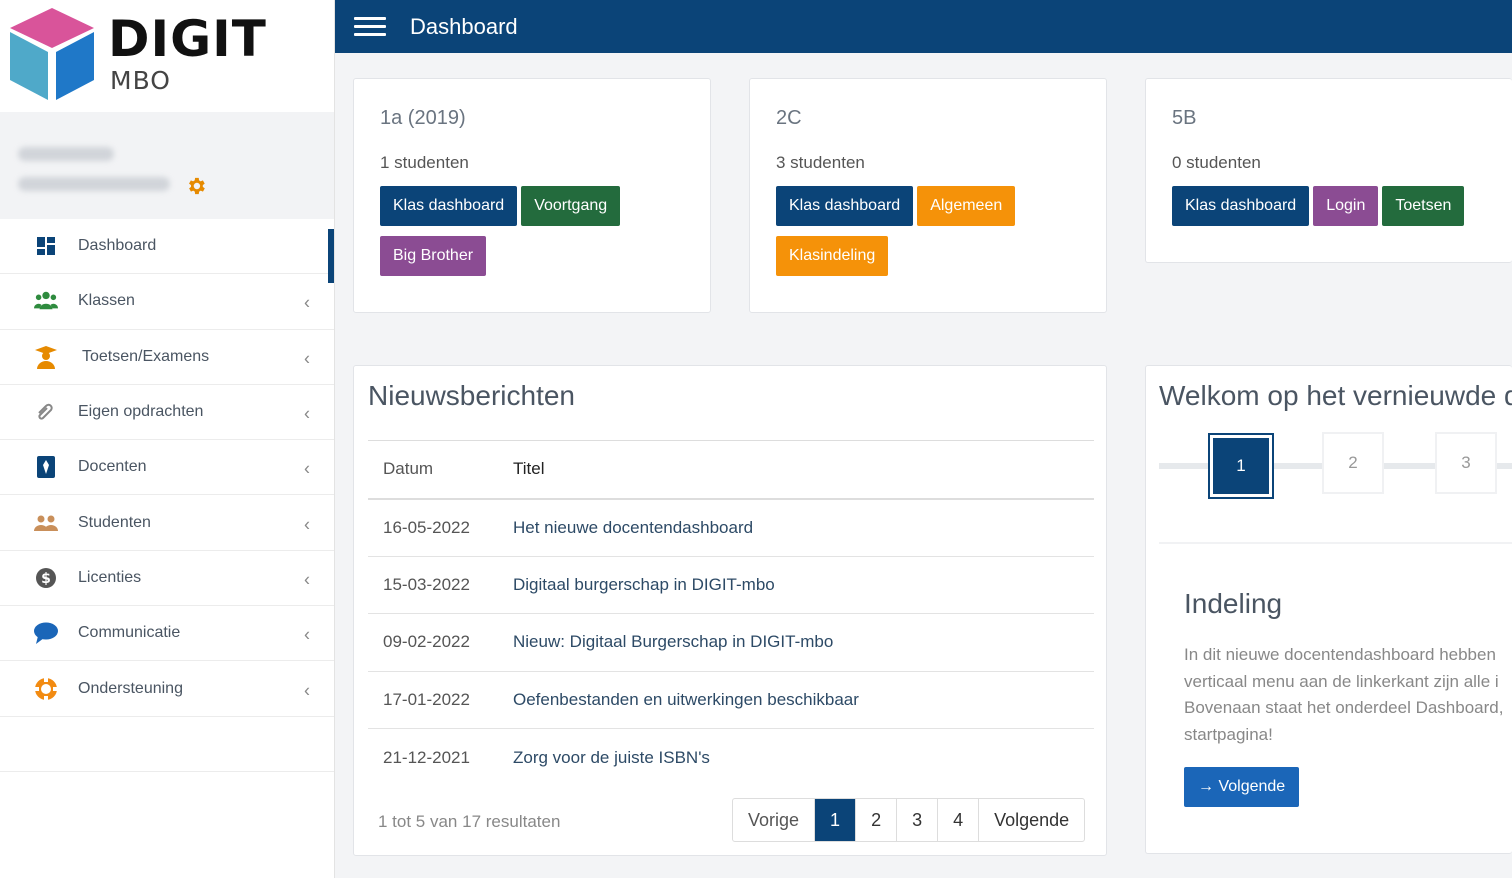 The width and height of the screenshot is (1512, 878). Describe the element at coordinates (187, 39) in the screenshot. I see `logo-title: DIGIT` at that location.